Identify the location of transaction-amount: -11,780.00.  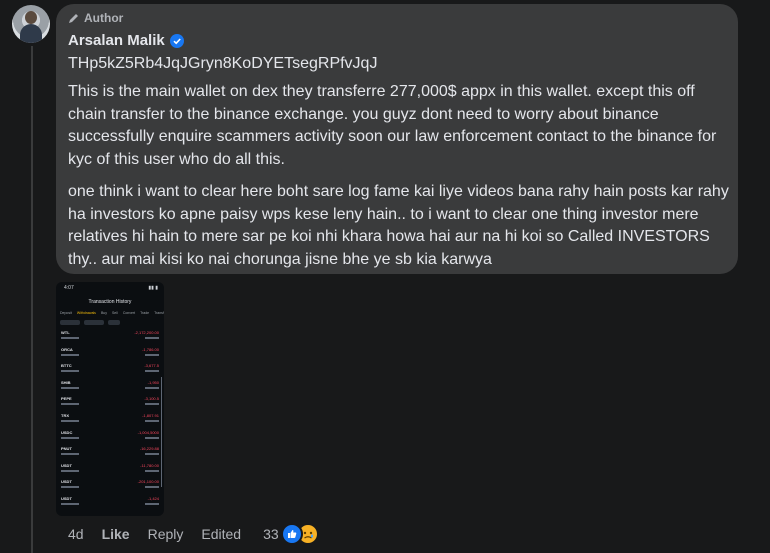
(149, 467).